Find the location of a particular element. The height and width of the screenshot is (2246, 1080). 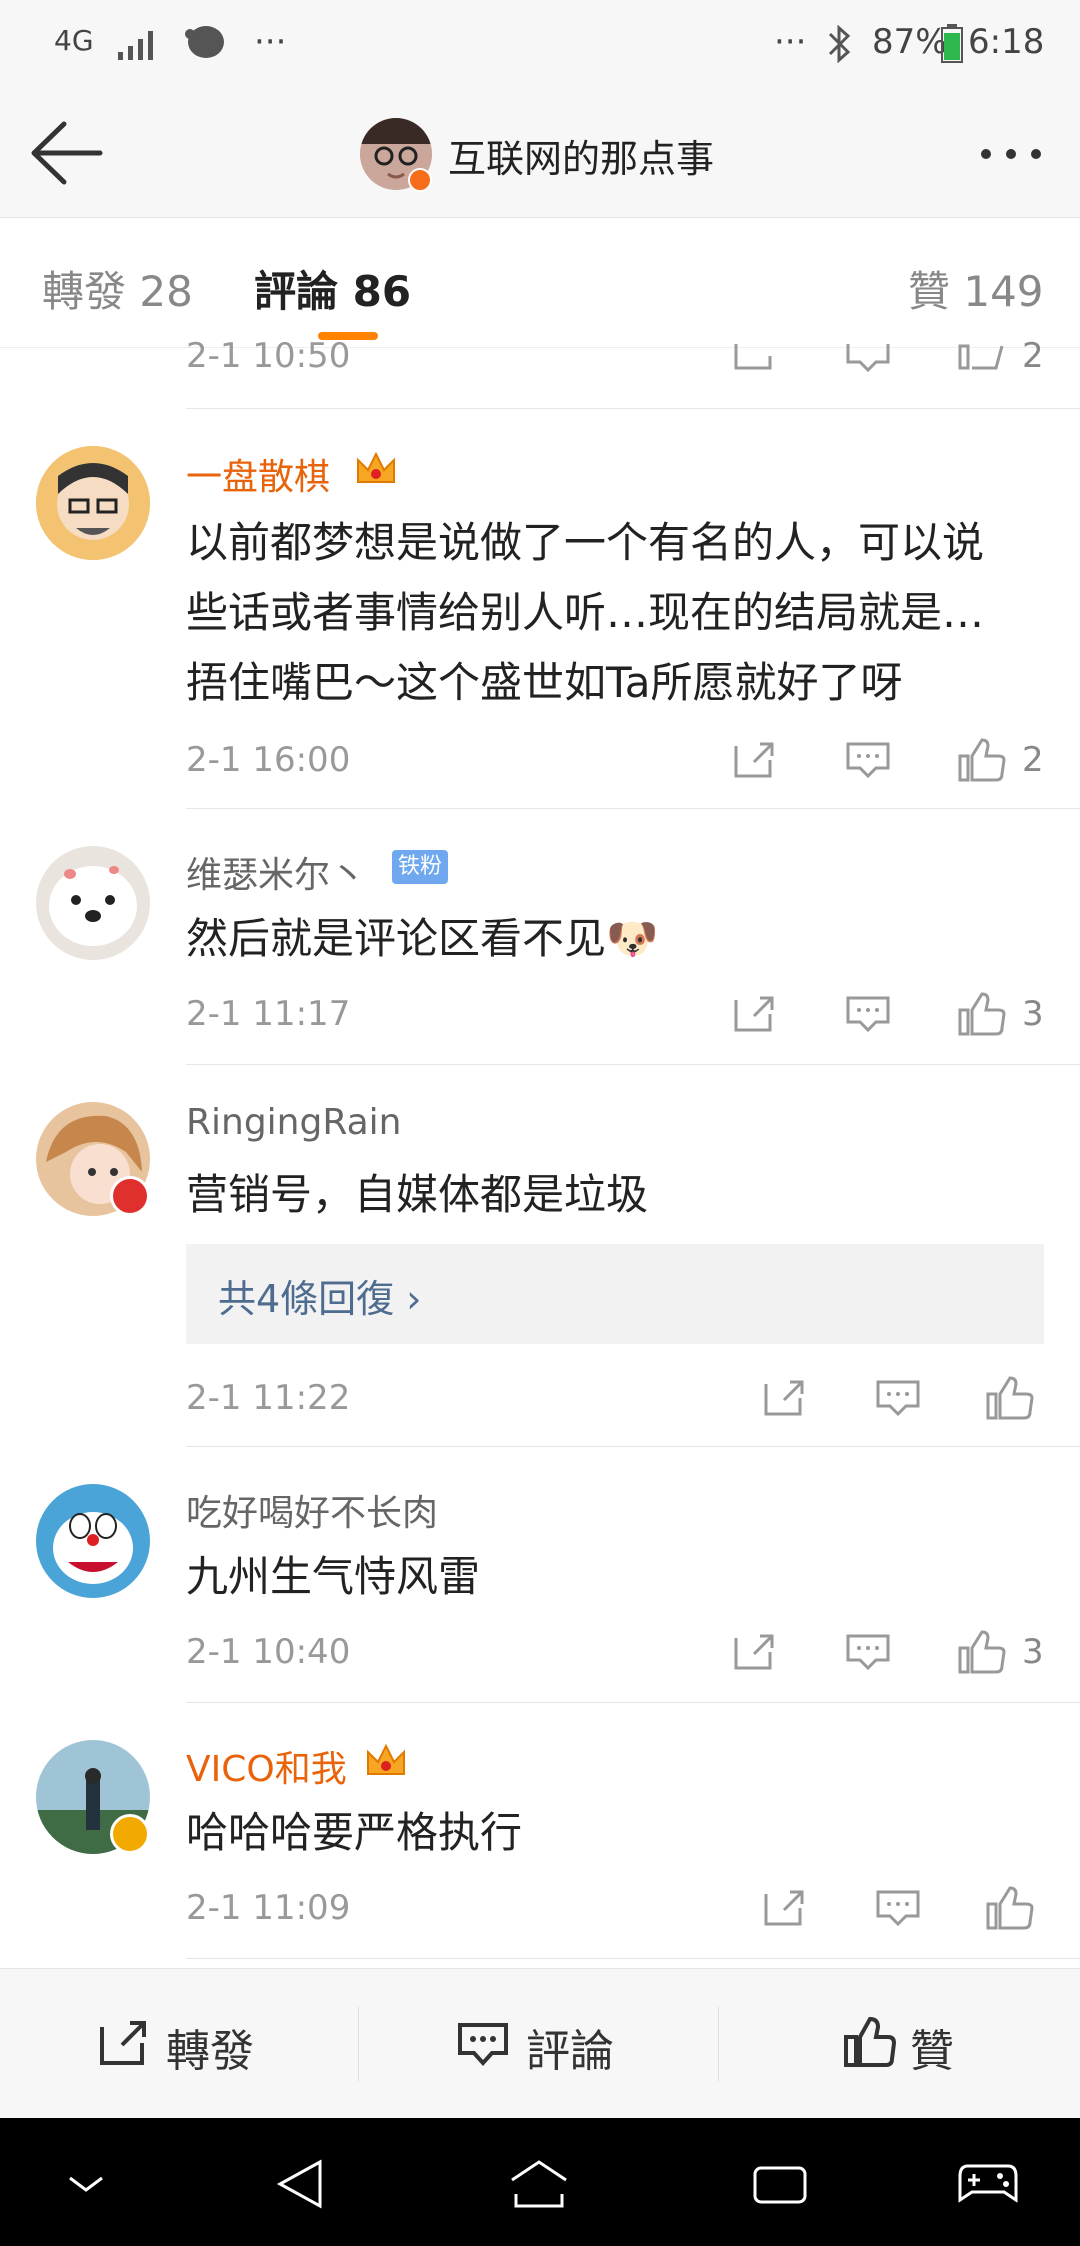

status-bar: 4G ··· ··· 87% 6:18 is located at coordinates (540, 45).